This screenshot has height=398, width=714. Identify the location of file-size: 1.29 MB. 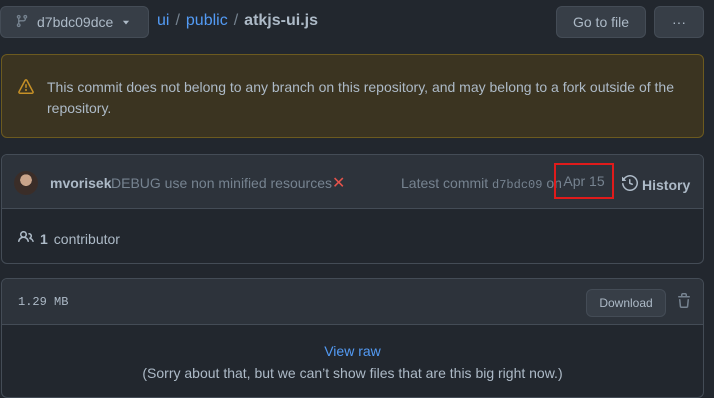
(43, 302).